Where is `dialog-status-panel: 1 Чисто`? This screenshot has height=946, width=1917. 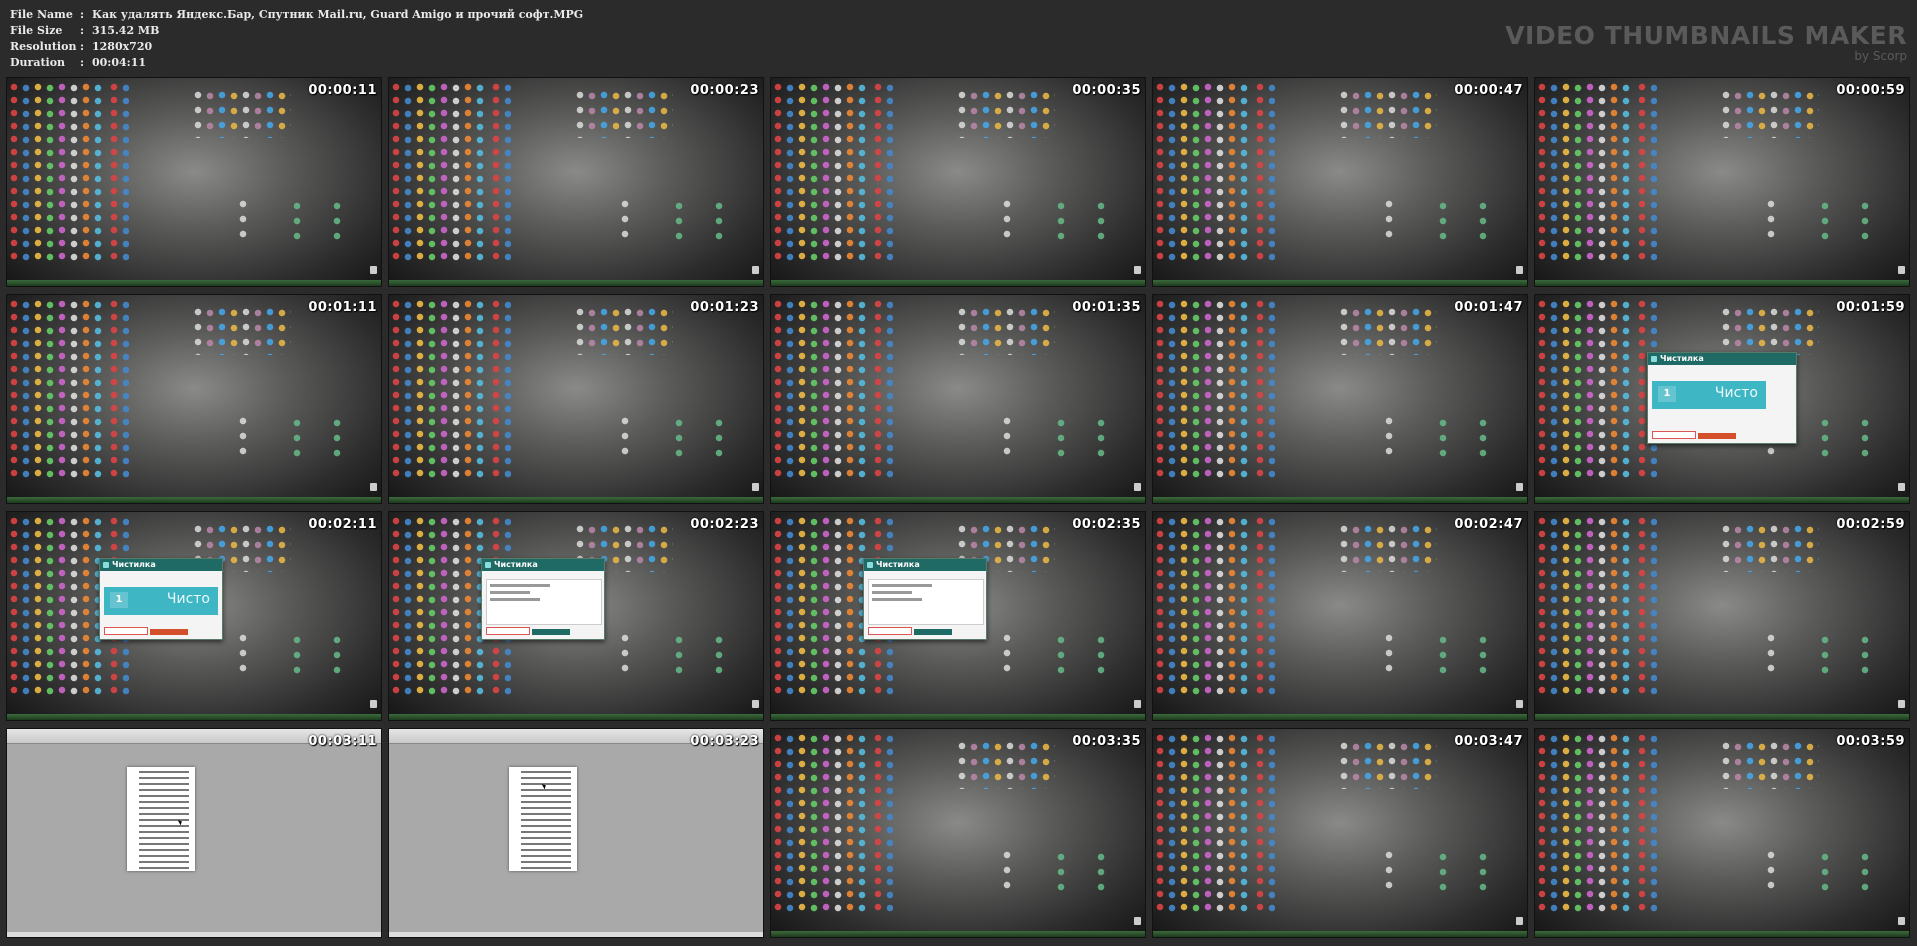
dialog-status-panel: 1 Чисто is located at coordinates (161, 601).